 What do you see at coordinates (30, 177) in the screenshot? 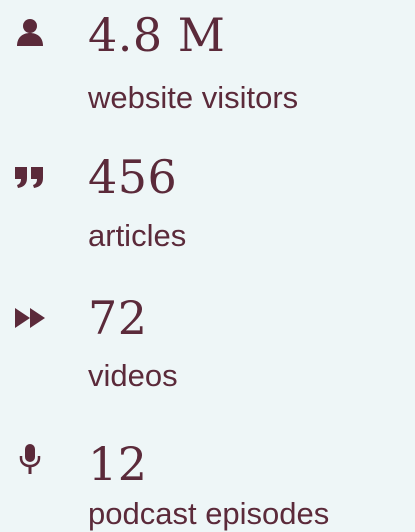
I see `quote-icon` at bounding box center [30, 177].